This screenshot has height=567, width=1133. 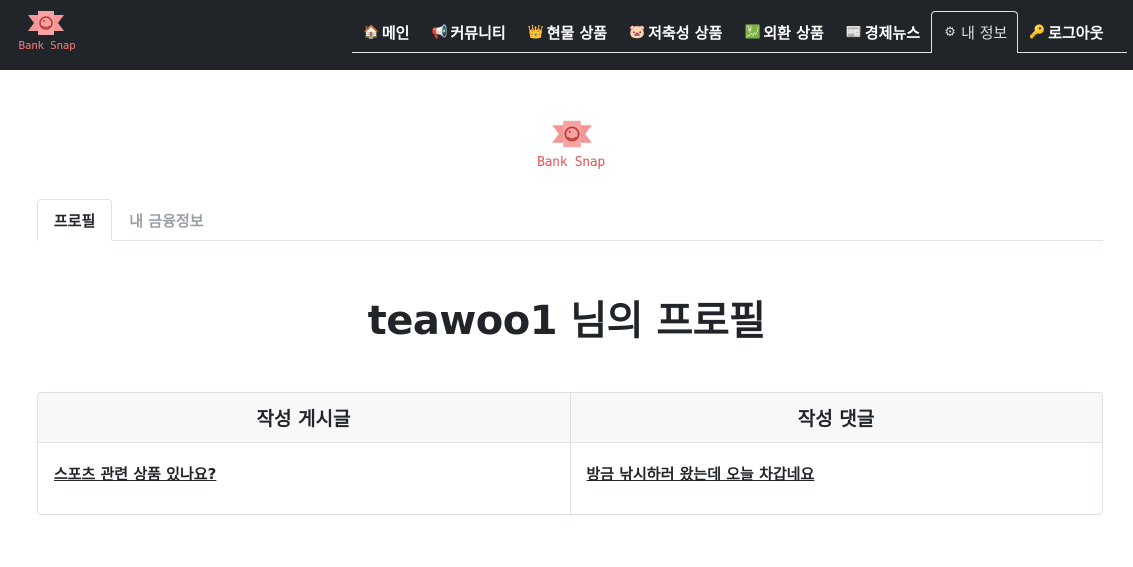 I want to click on nav-item-savings-products: 🐷 저축성 상품, so click(x=675, y=31).